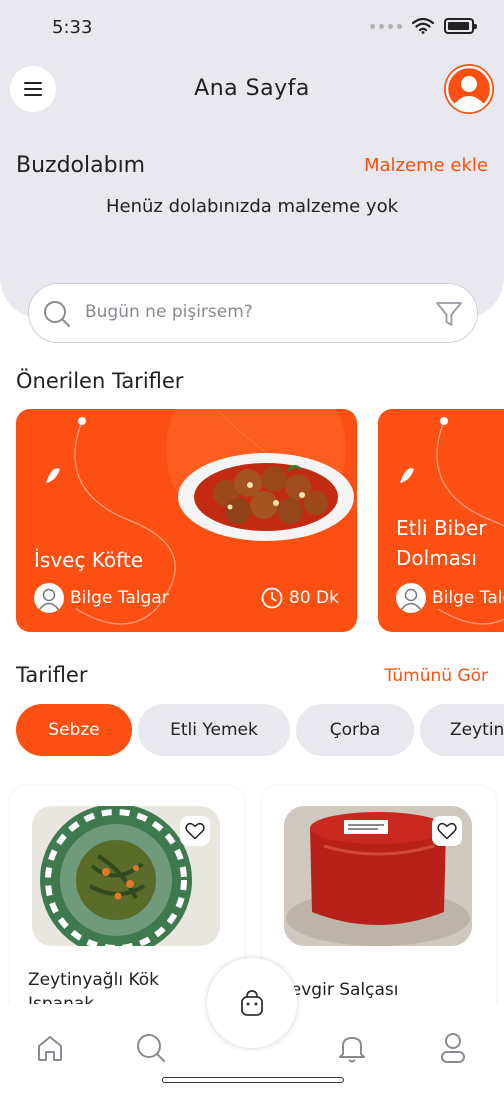 The width and height of the screenshot is (504, 1094). What do you see at coordinates (252, 28) in the screenshot?
I see `status-bar: 5:33` at bounding box center [252, 28].